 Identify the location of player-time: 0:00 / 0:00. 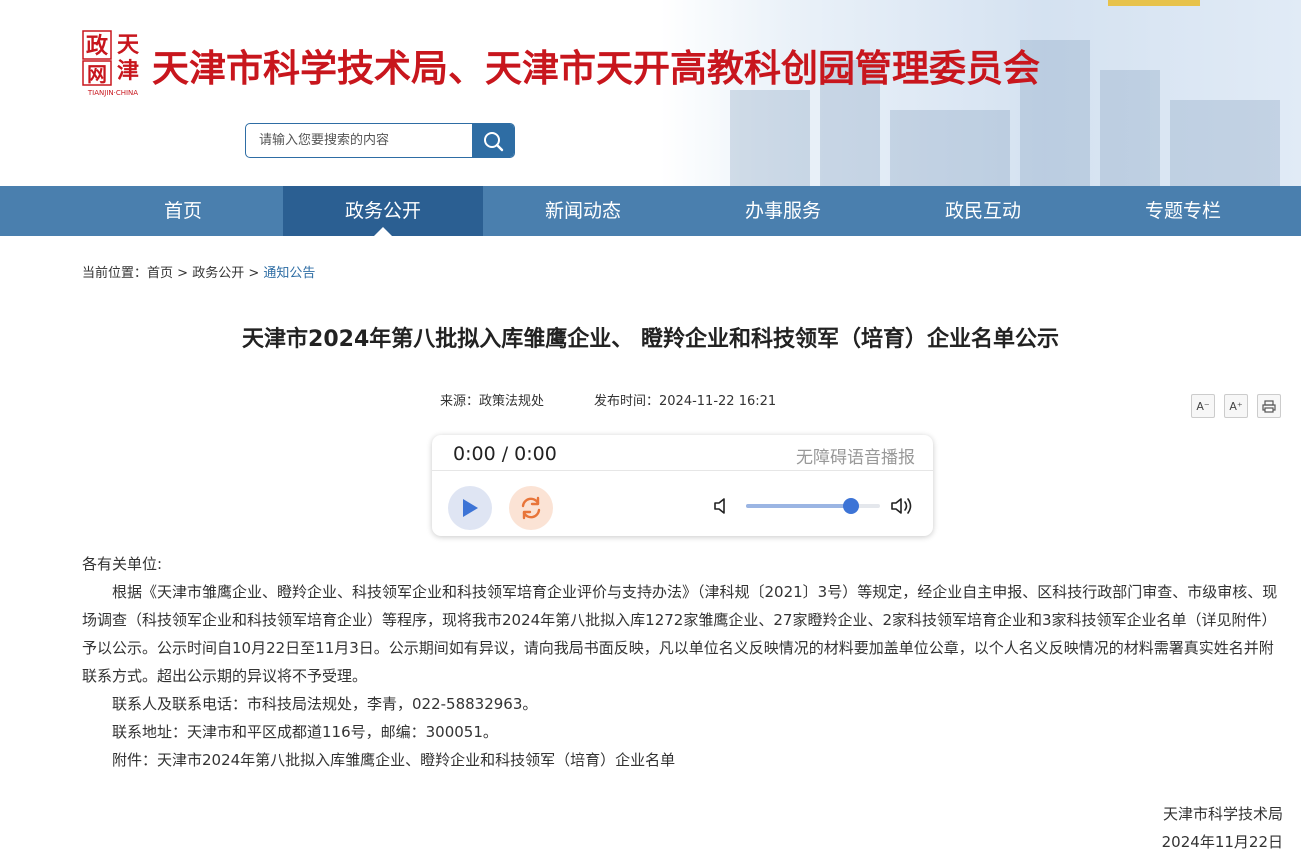
(505, 454).